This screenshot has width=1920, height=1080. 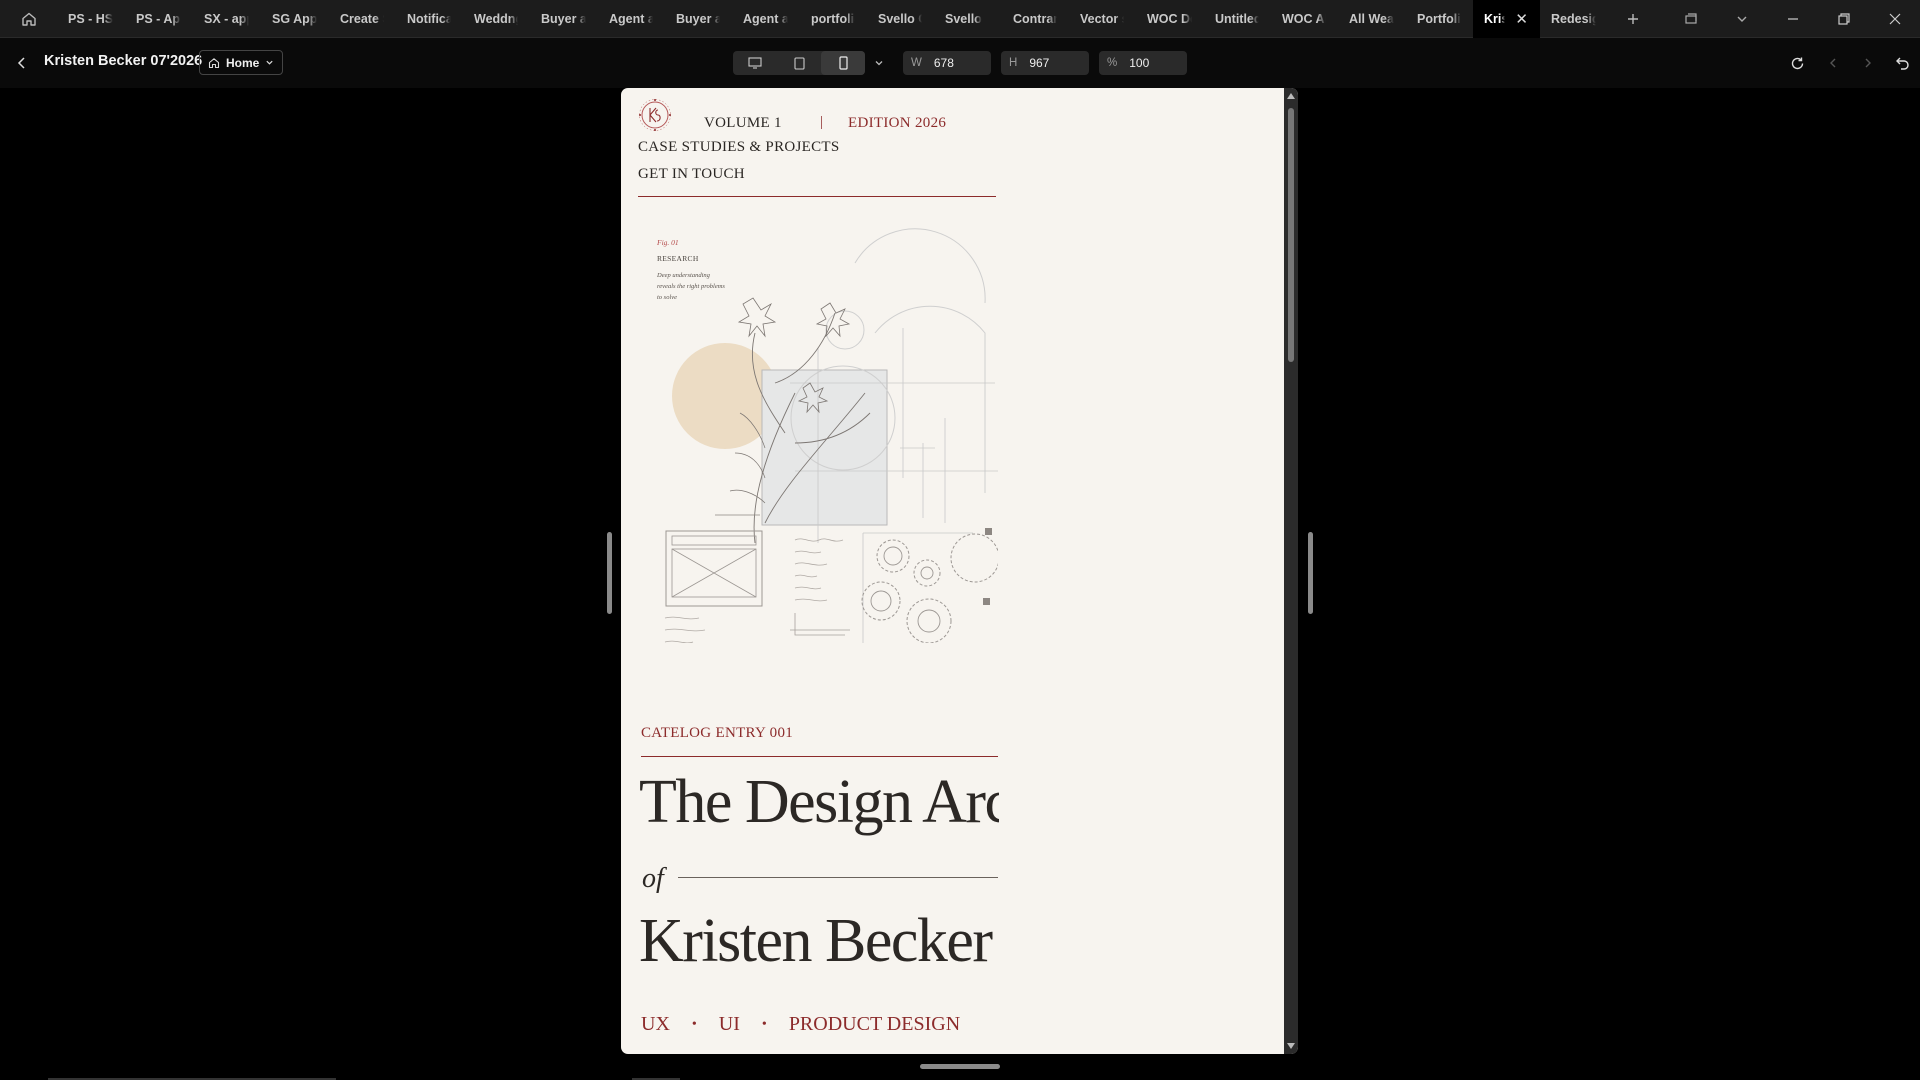 I want to click on height-label: H, so click(x=1013, y=63).